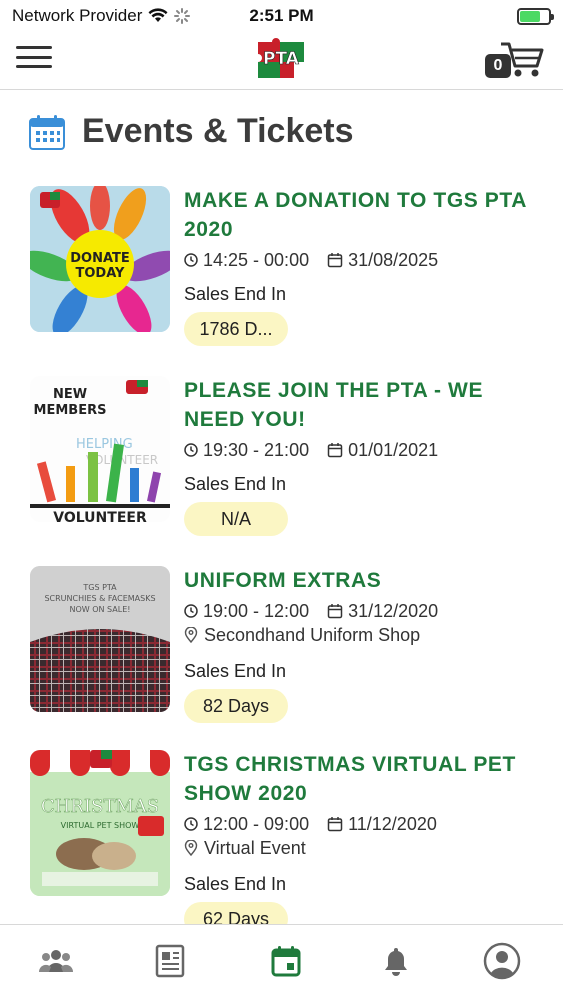 The height and width of the screenshot is (1000, 563). I want to click on event-datetime: 19:30 - 21:00 01/01/2021, so click(363, 450).